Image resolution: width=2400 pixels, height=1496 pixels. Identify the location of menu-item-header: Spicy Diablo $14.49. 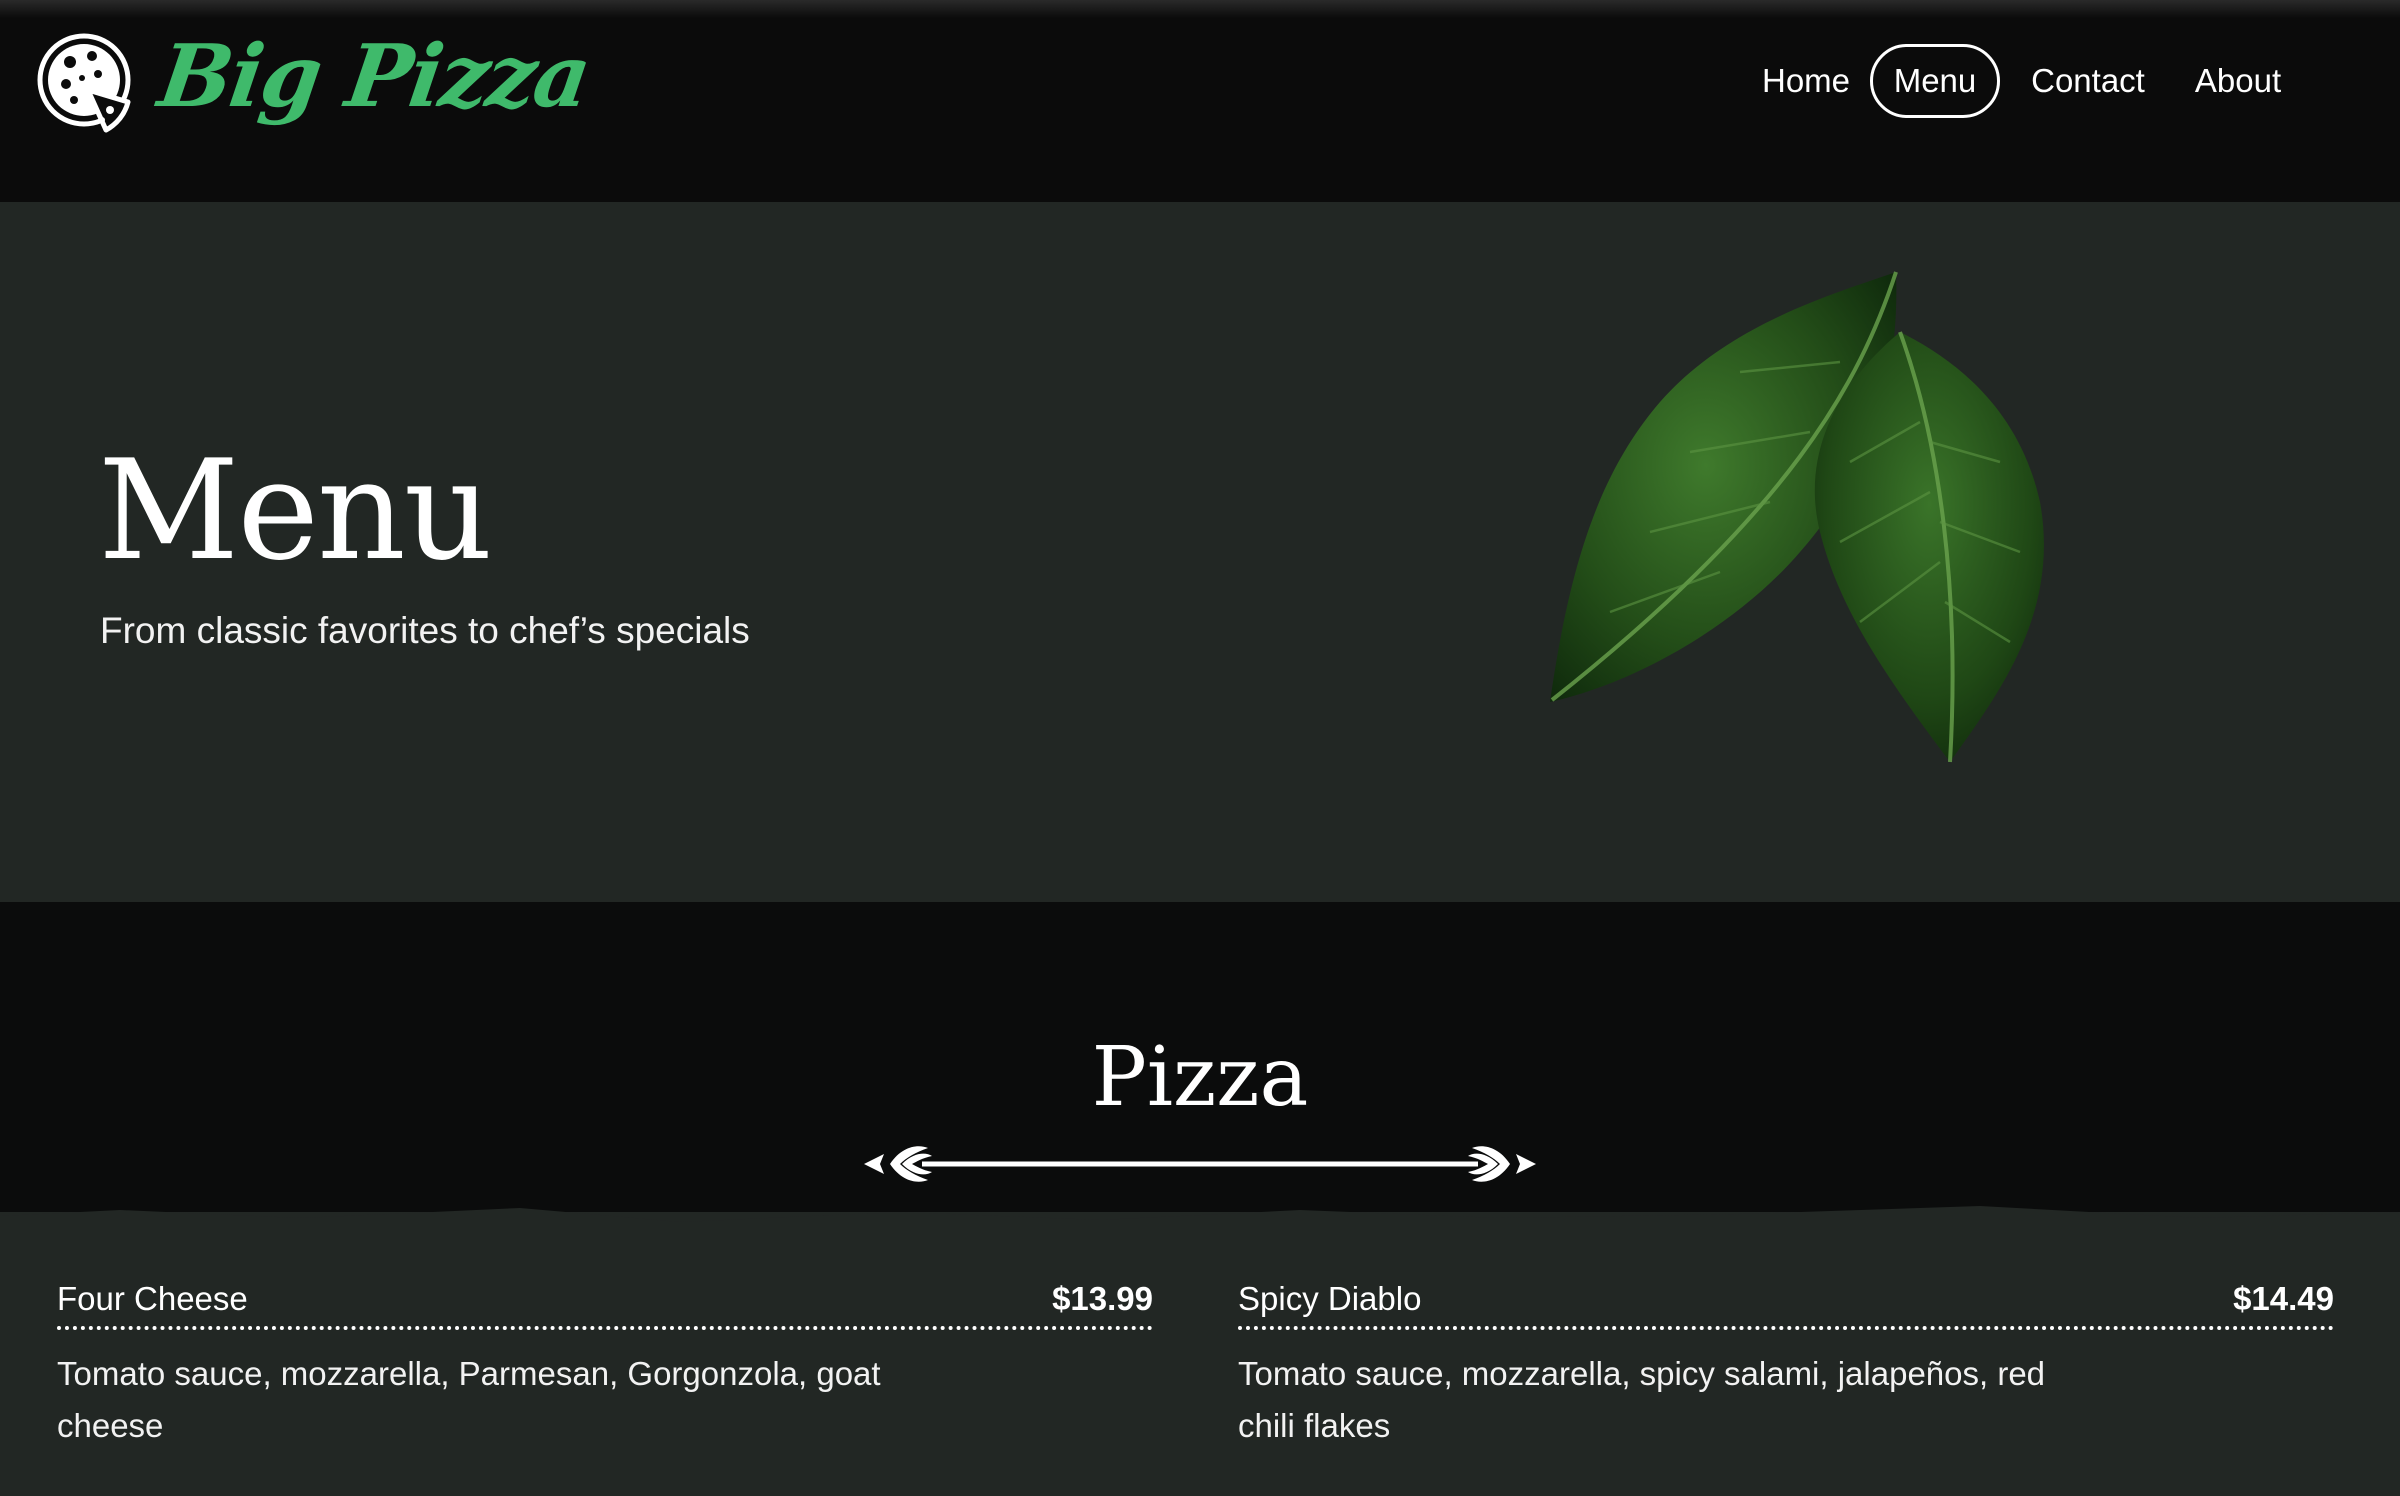
(1786, 1305).